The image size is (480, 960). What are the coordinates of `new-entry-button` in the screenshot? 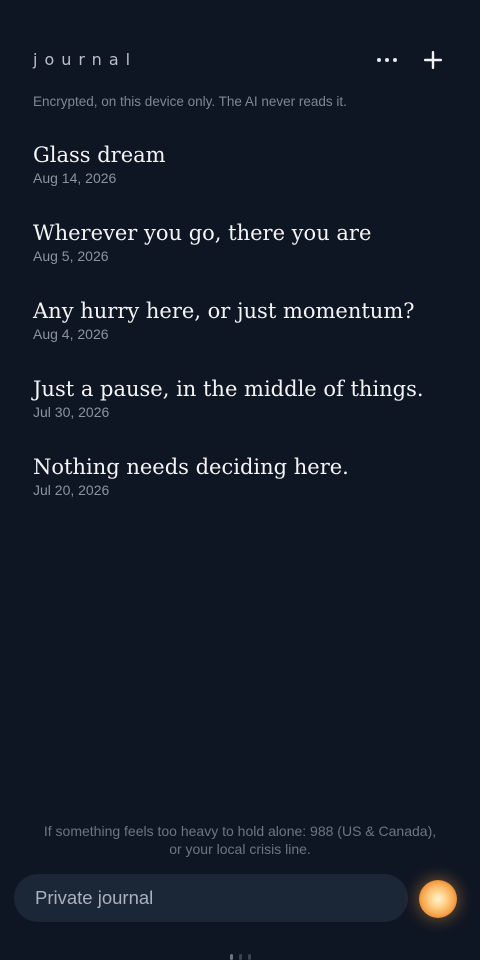 It's located at (433, 60).